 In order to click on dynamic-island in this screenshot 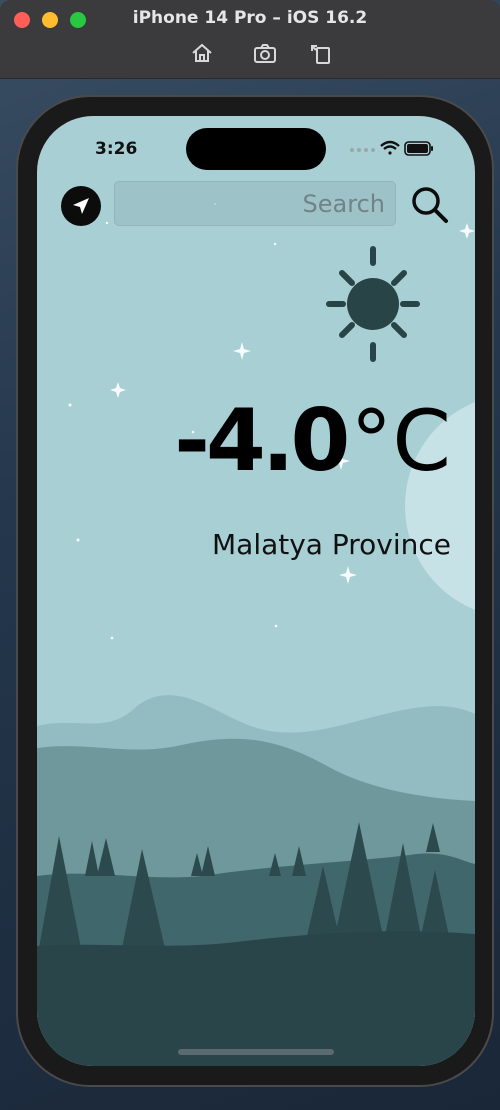, I will do `click(256, 149)`.